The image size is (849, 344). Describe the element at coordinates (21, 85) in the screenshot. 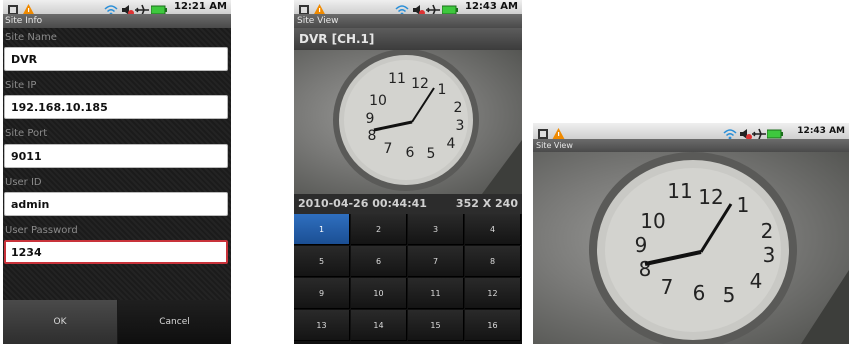

I see `site-ip-label: Site IP` at that location.